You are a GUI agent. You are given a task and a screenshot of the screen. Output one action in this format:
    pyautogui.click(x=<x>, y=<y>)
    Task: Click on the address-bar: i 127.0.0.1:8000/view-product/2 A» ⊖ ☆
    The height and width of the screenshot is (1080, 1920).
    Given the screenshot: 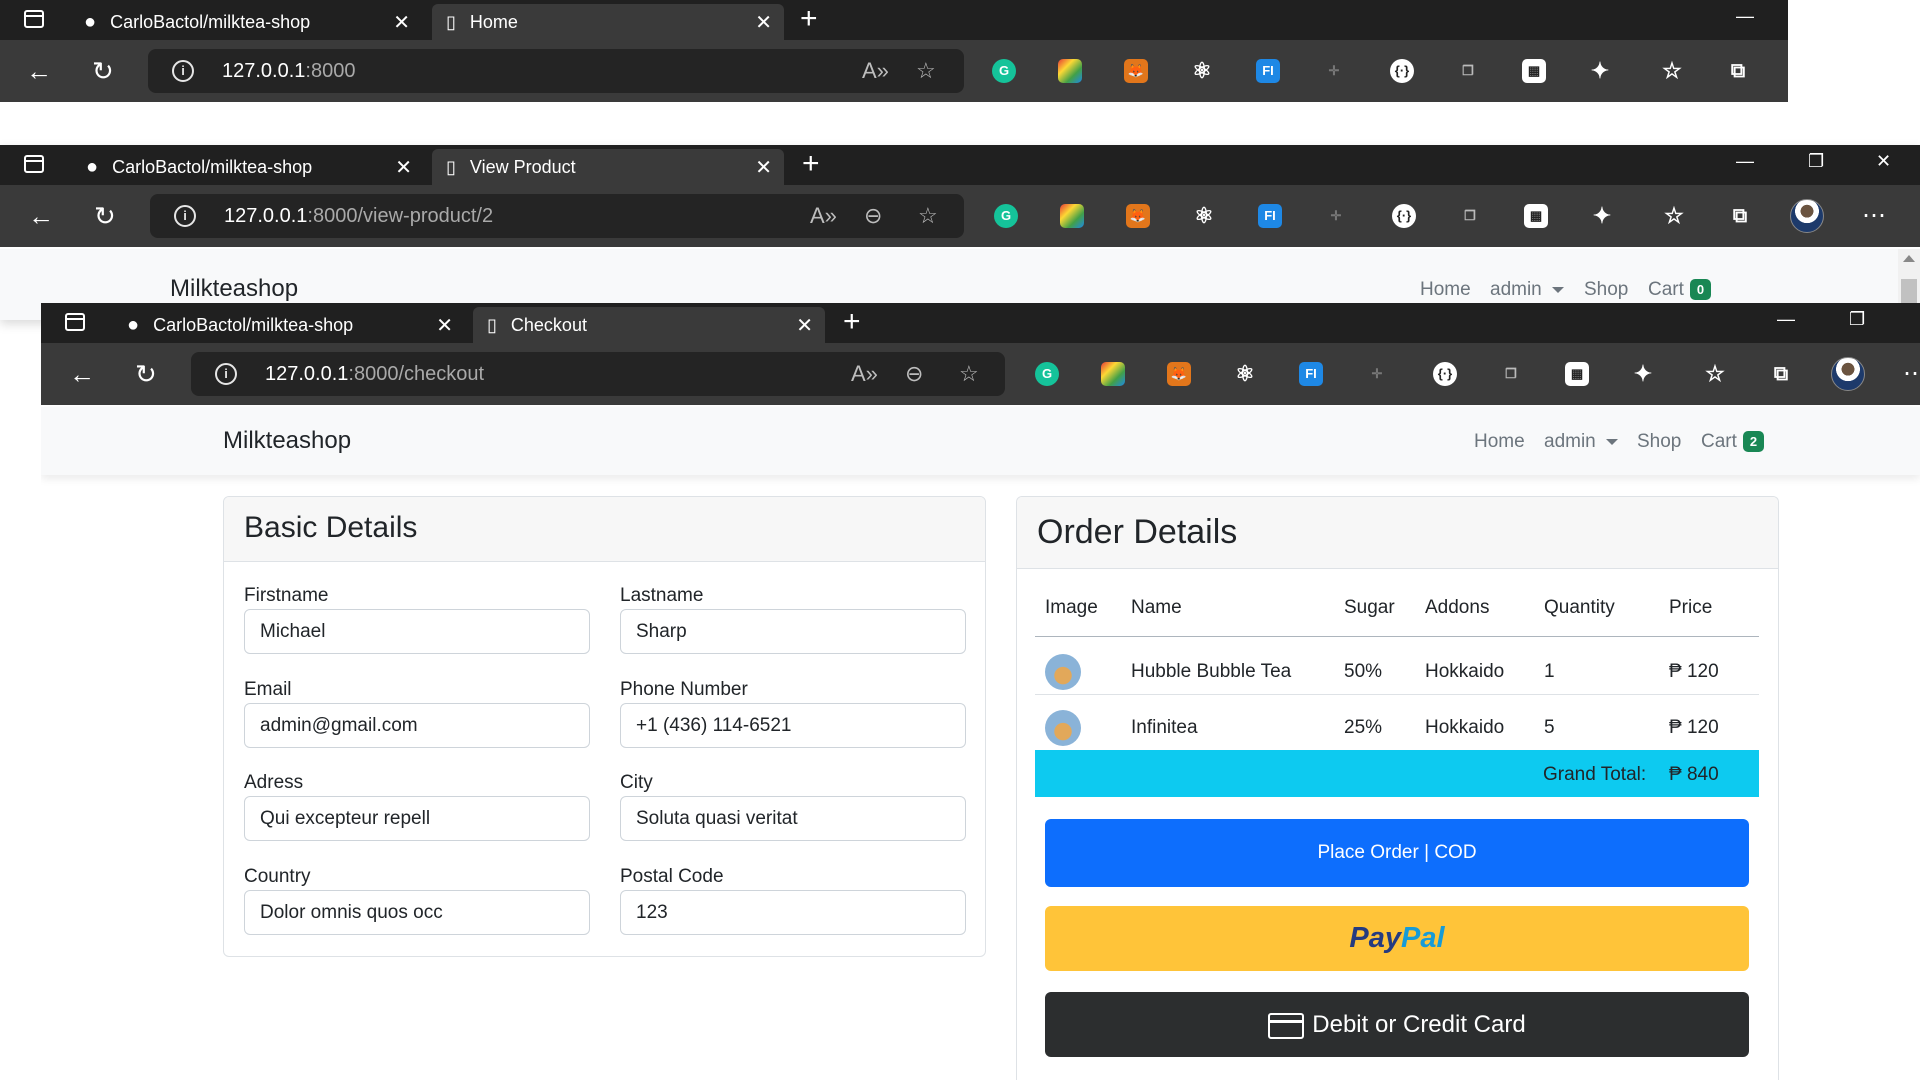 What is the action you would take?
    pyautogui.click(x=557, y=216)
    